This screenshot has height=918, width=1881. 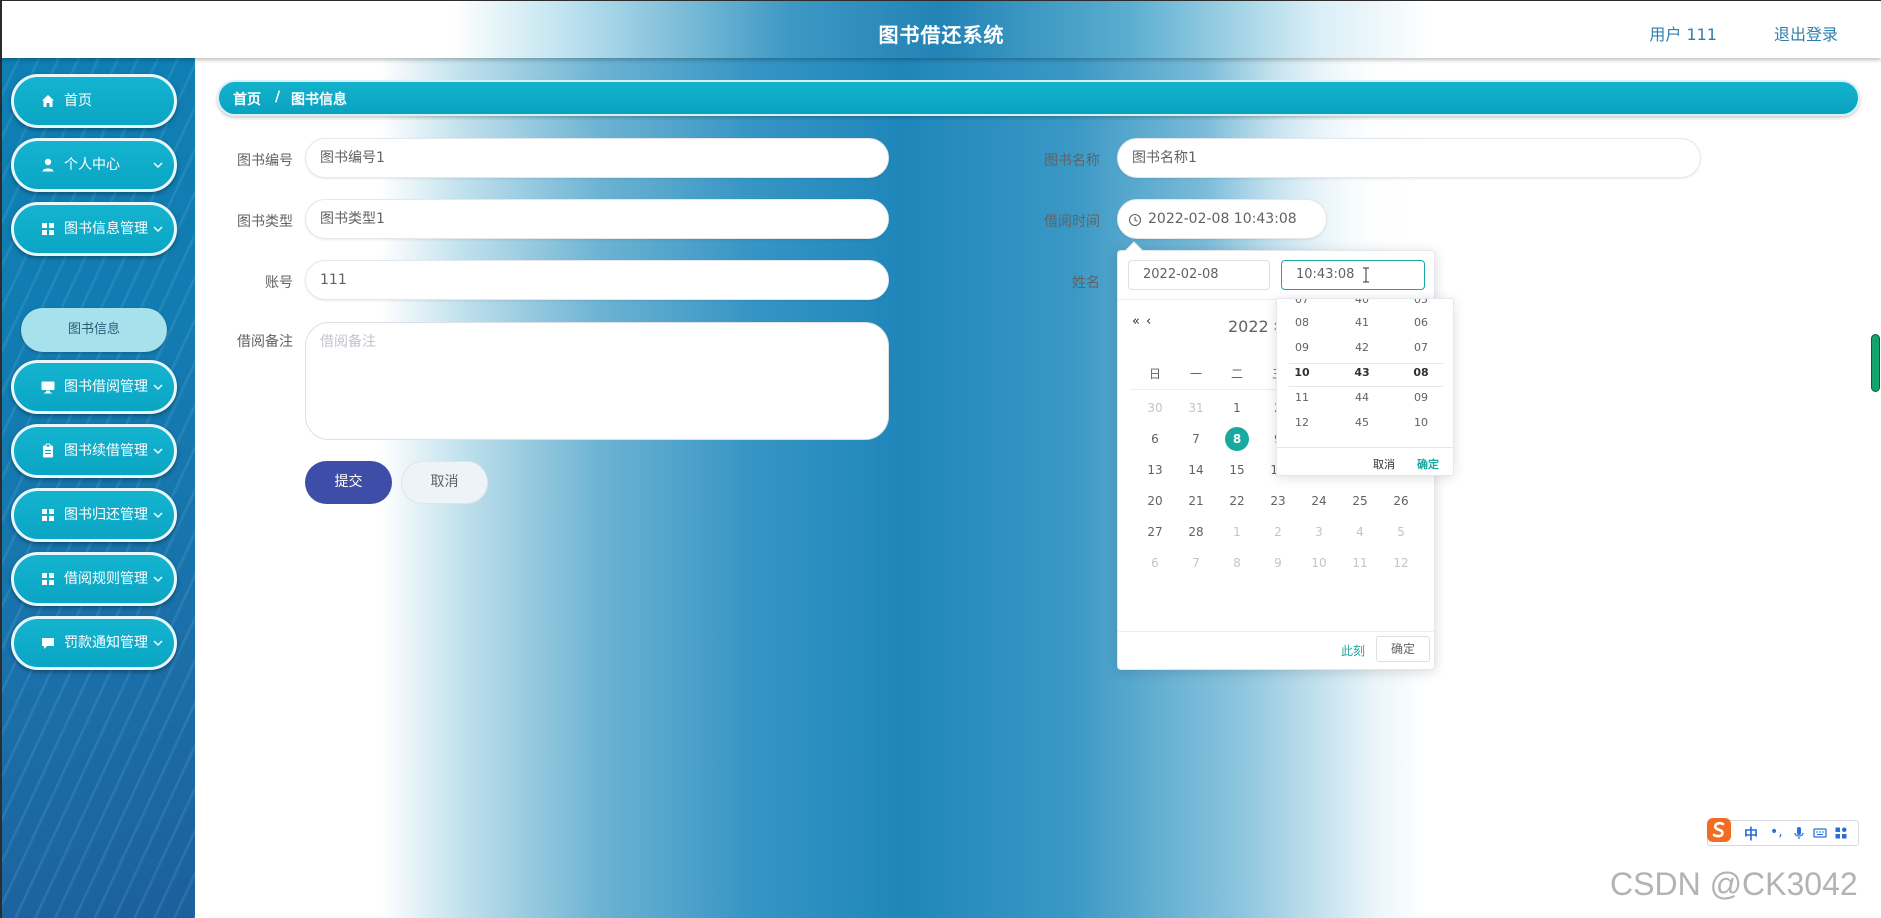 What do you see at coordinates (1751, 834) in the screenshot?
I see `ime-language-toggle: 中` at bounding box center [1751, 834].